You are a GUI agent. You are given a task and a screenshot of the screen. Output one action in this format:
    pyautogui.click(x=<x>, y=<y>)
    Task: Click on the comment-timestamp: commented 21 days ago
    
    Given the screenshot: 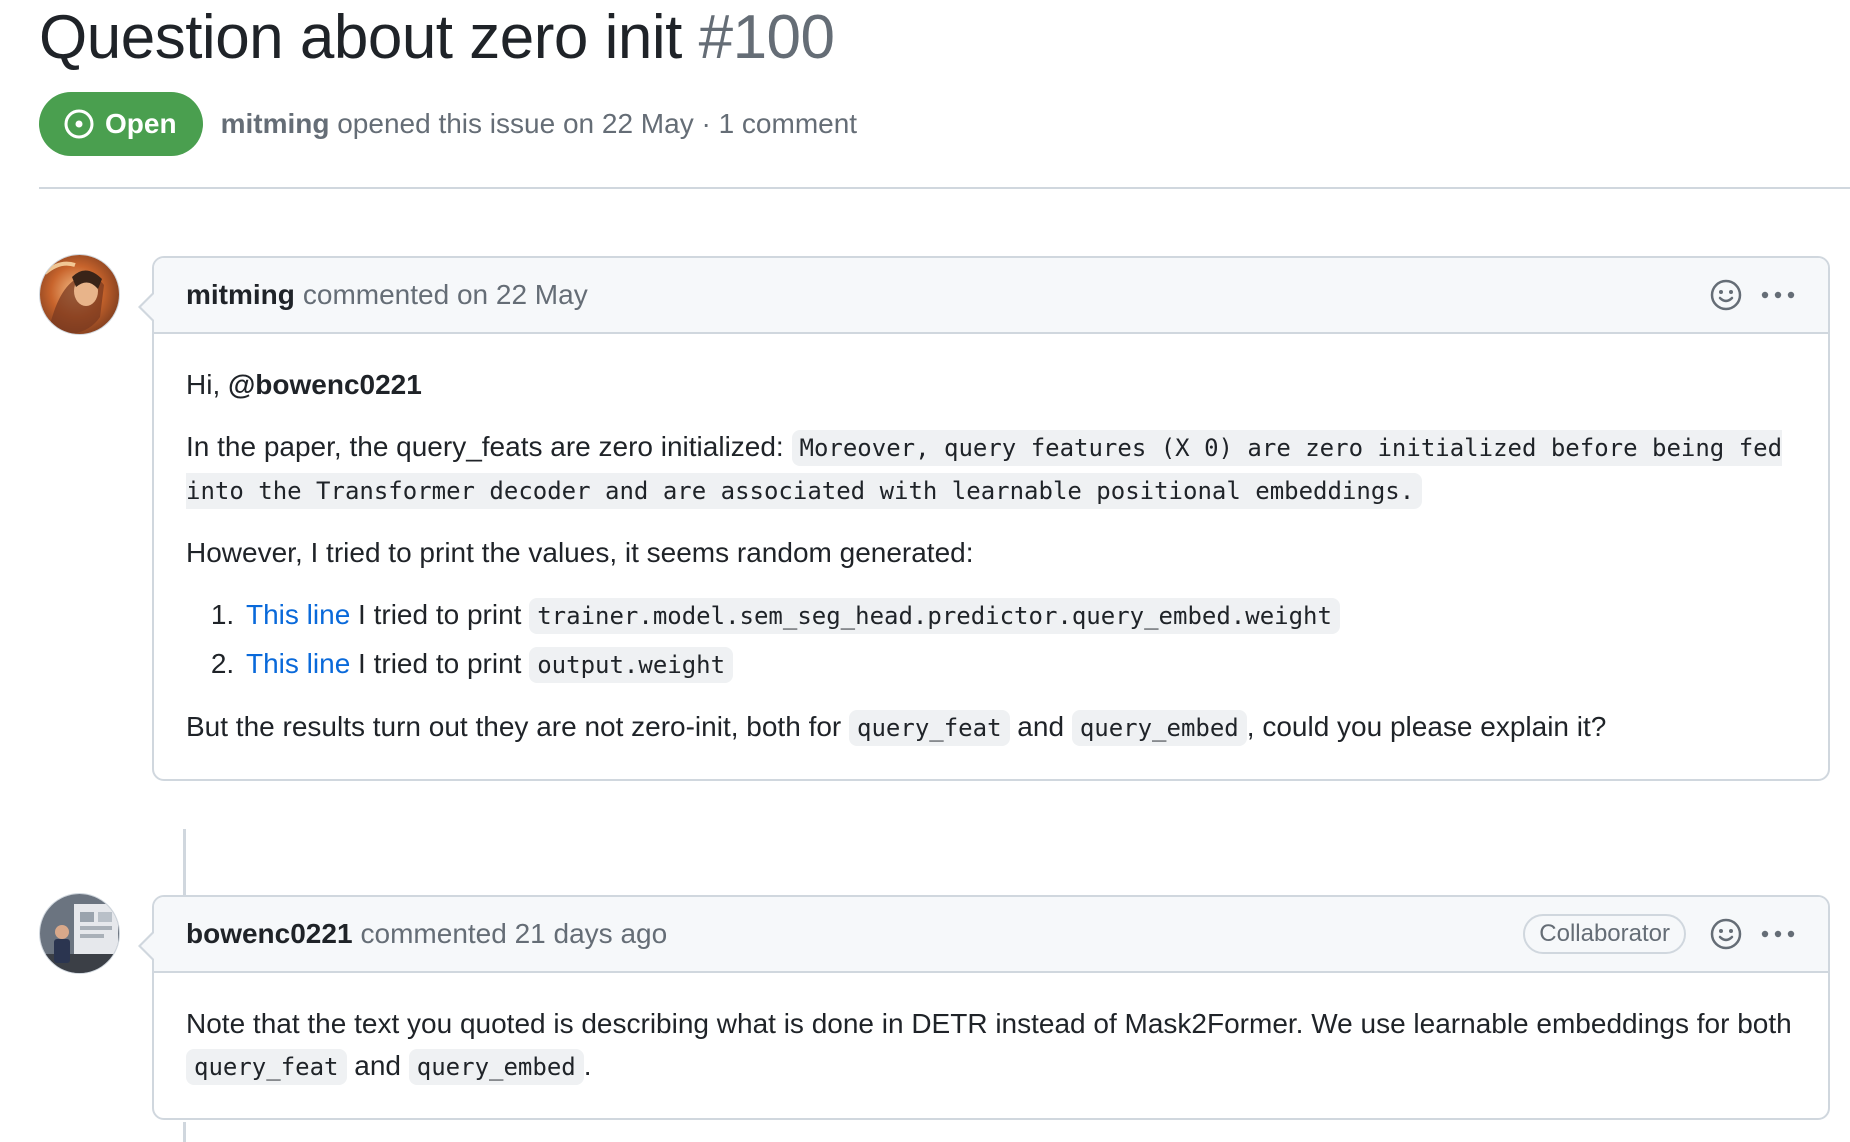 What is the action you would take?
    pyautogui.click(x=514, y=934)
    